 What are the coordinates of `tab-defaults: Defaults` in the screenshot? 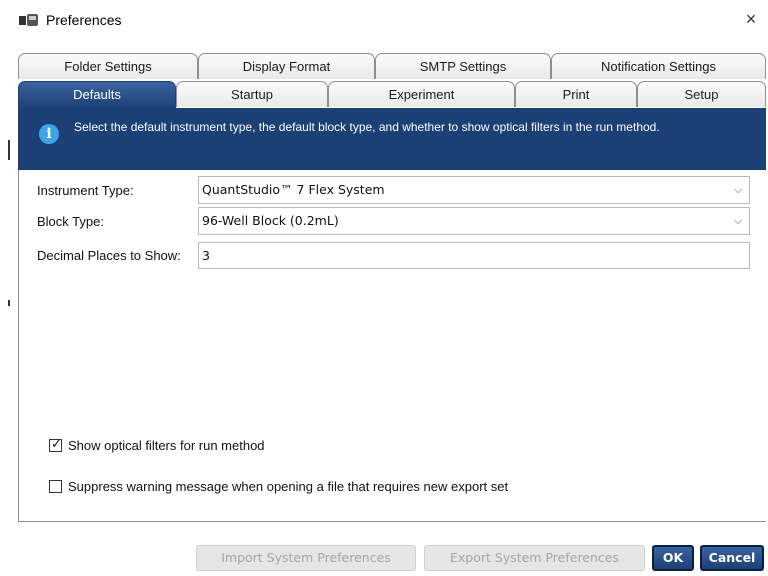 It's located at (97, 95).